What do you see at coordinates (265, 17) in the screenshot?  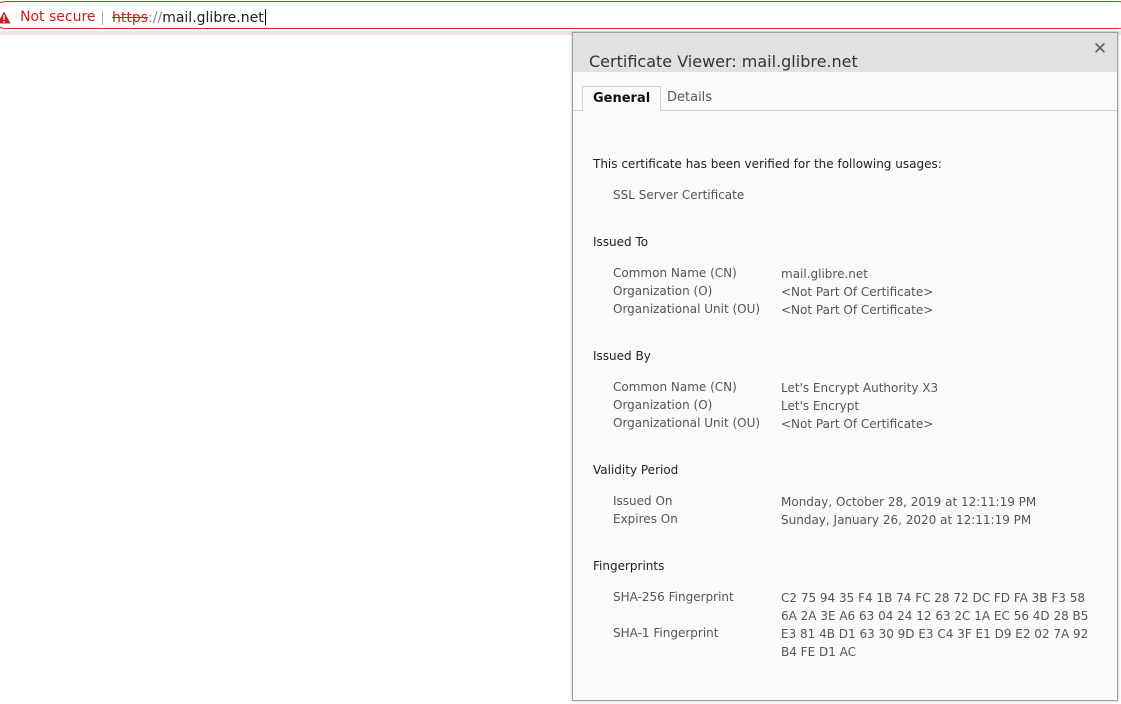 I see `text-caret` at bounding box center [265, 17].